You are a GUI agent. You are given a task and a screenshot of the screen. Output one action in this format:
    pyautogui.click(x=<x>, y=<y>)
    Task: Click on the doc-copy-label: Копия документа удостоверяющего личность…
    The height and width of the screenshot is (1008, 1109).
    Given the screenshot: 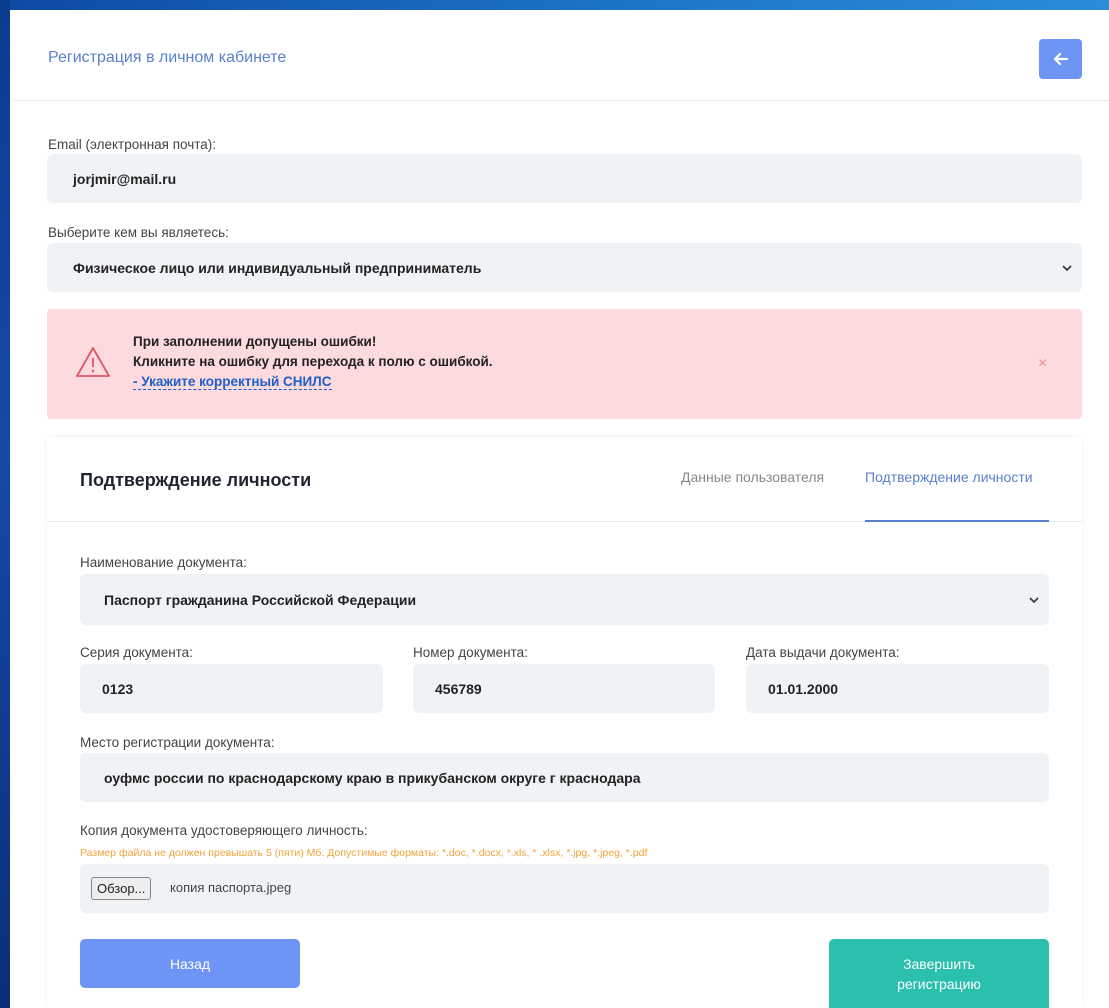 What is the action you would take?
    pyautogui.click(x=224, y=830)
    